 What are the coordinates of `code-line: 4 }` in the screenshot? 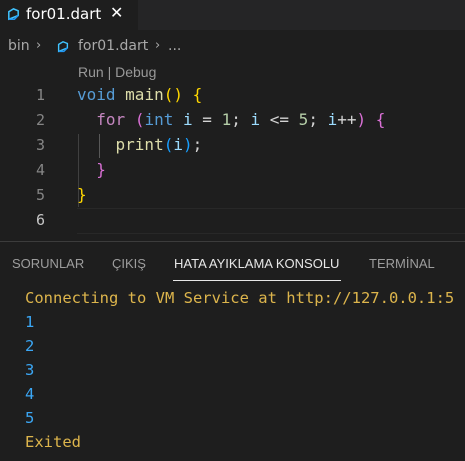 It's located at (232, 170).